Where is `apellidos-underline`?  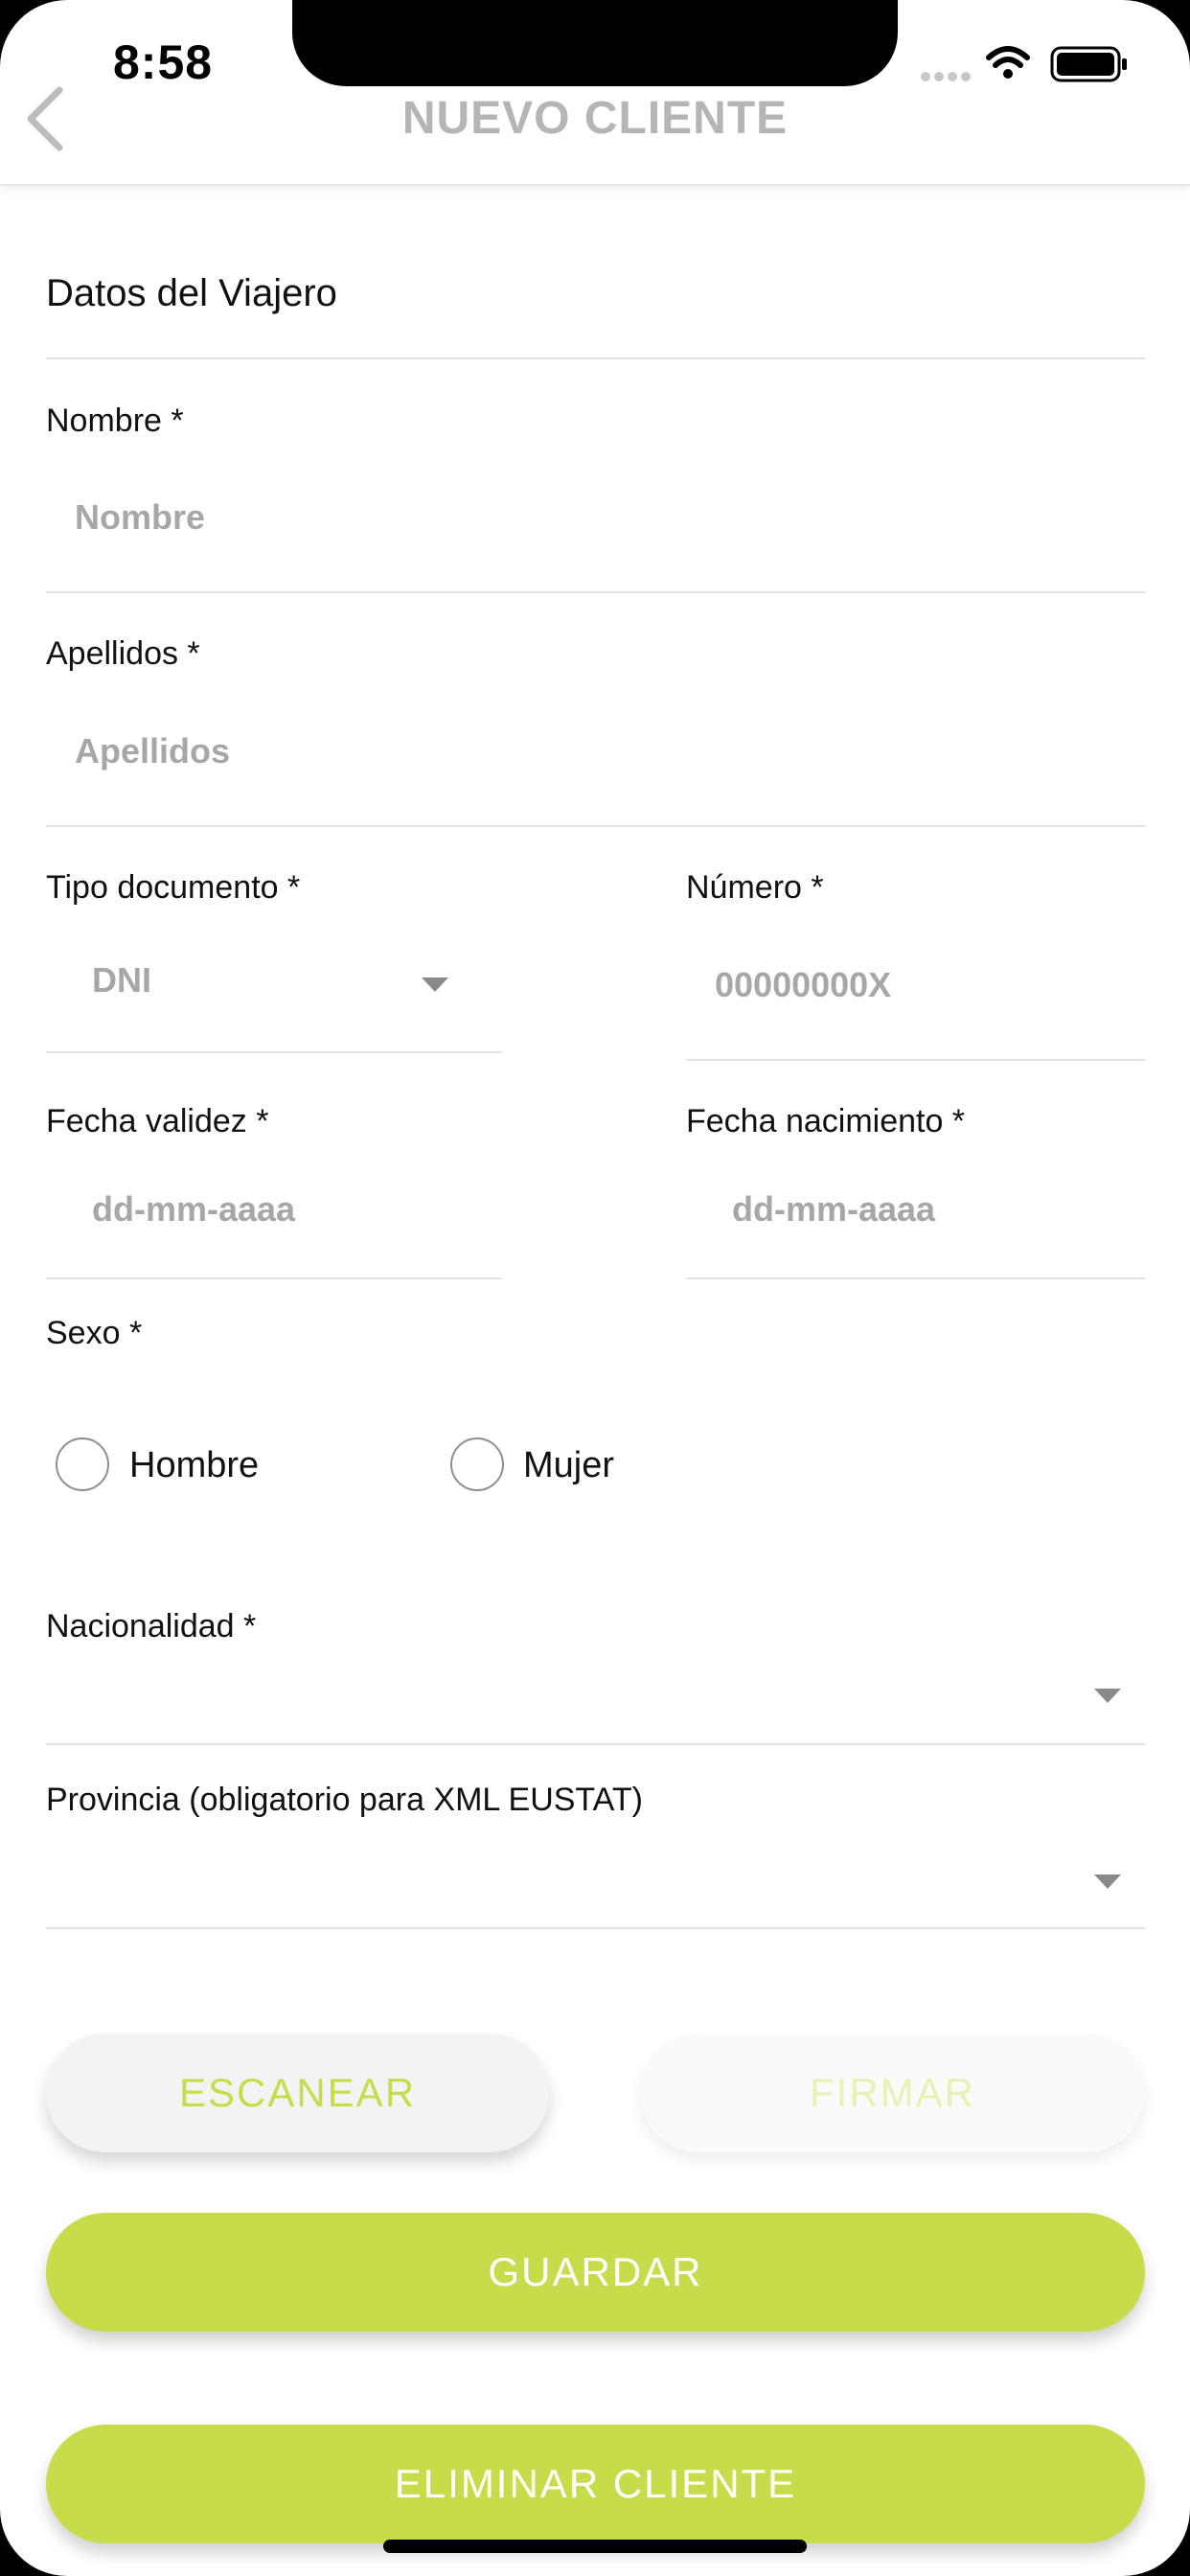 apellidos-underline is located at coordinates (595, 826).